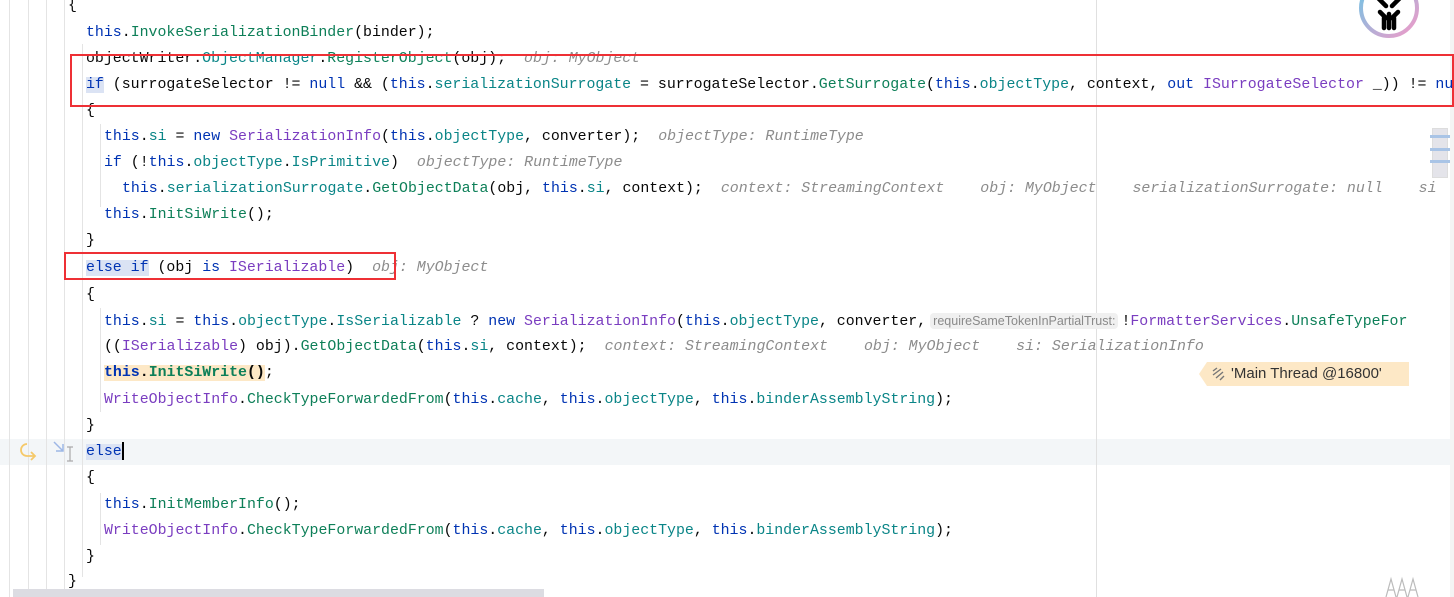 This screenshot has height=597, width=1454. I want to click on code-token: SerializationInfo, so click(600, 322).